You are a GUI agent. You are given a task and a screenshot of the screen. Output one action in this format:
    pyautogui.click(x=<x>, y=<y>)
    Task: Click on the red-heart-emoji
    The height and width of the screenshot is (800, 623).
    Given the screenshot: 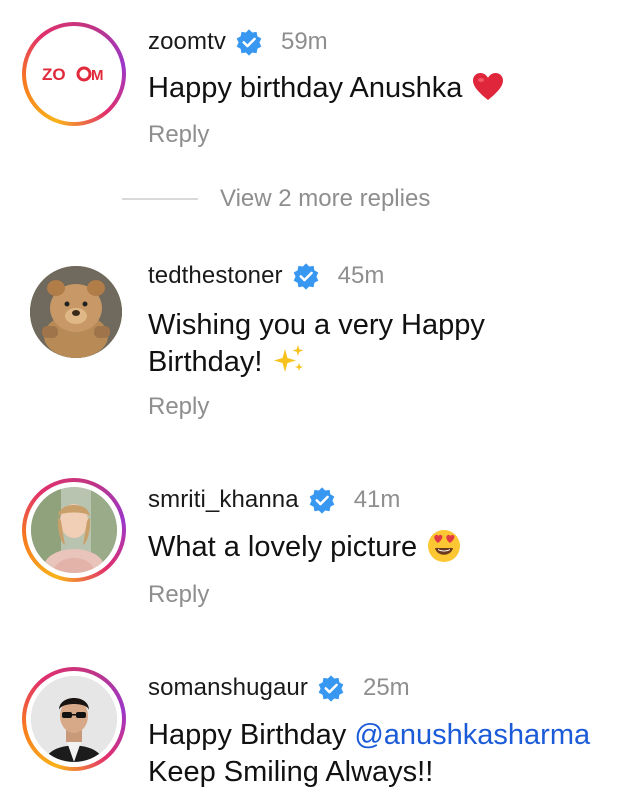 What is the action you would take?
    pyautogui.click(x=488, y=87)
    